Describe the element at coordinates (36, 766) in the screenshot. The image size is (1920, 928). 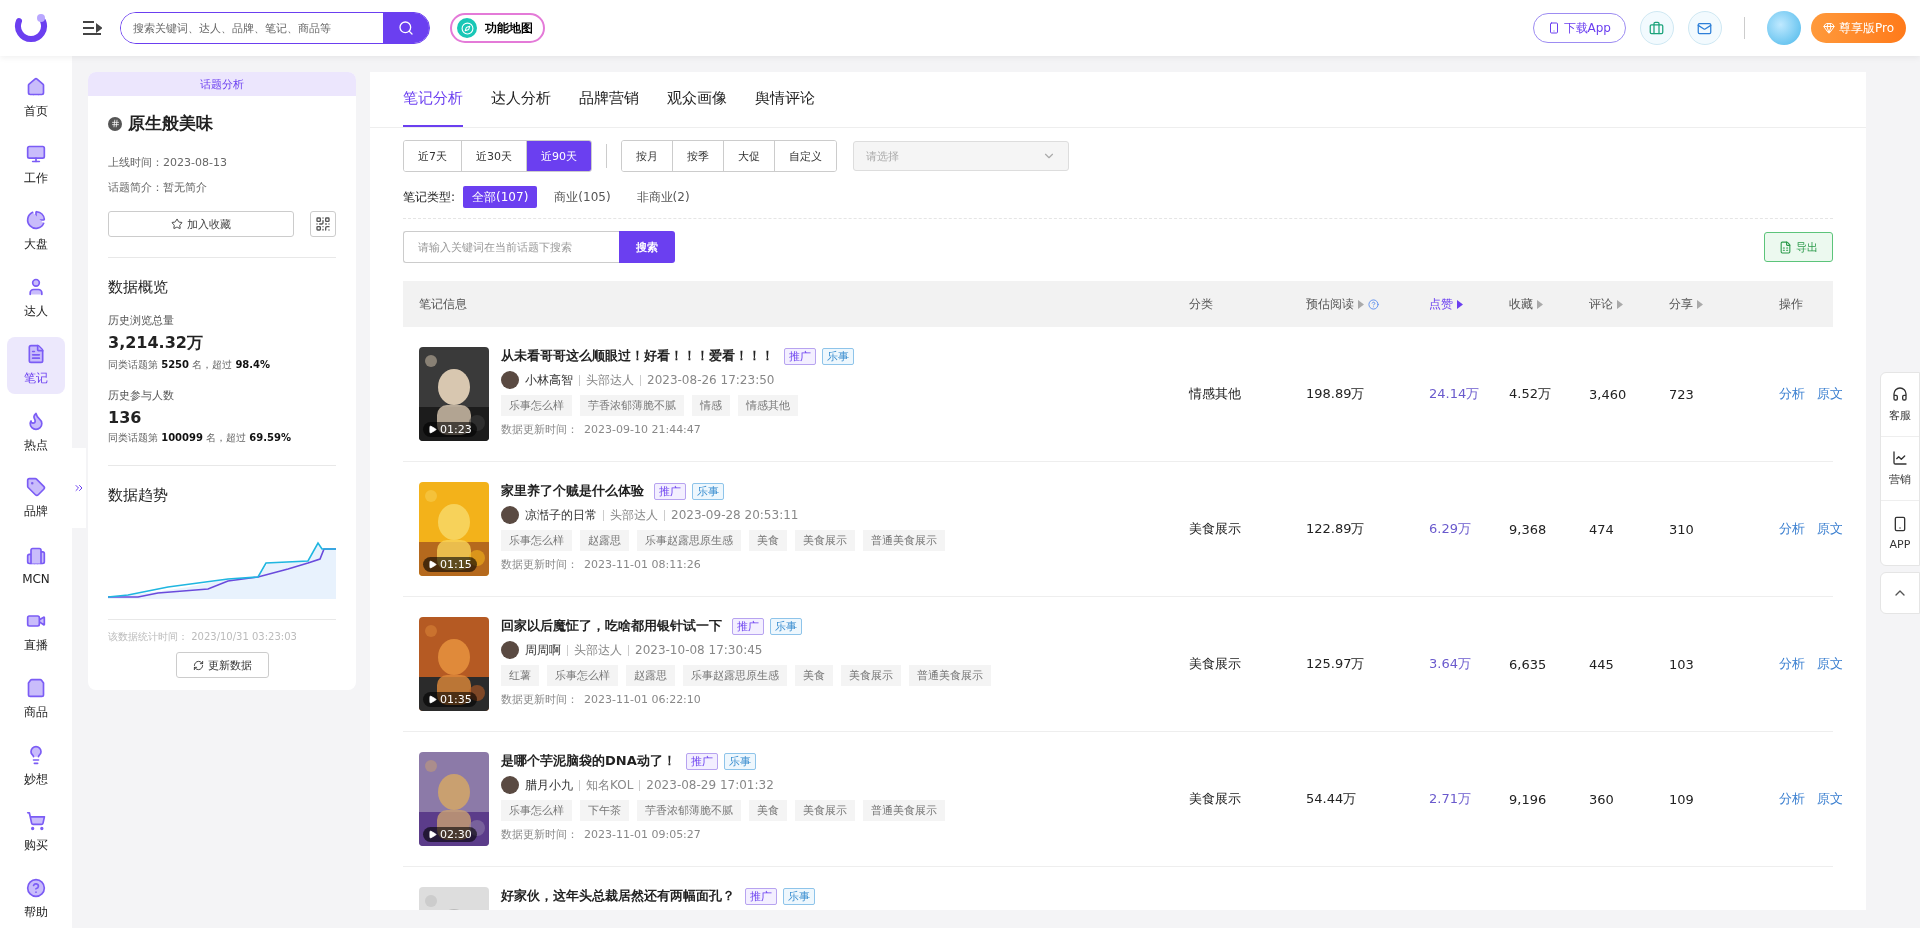
I see `nav-item: 妙想` at that location.